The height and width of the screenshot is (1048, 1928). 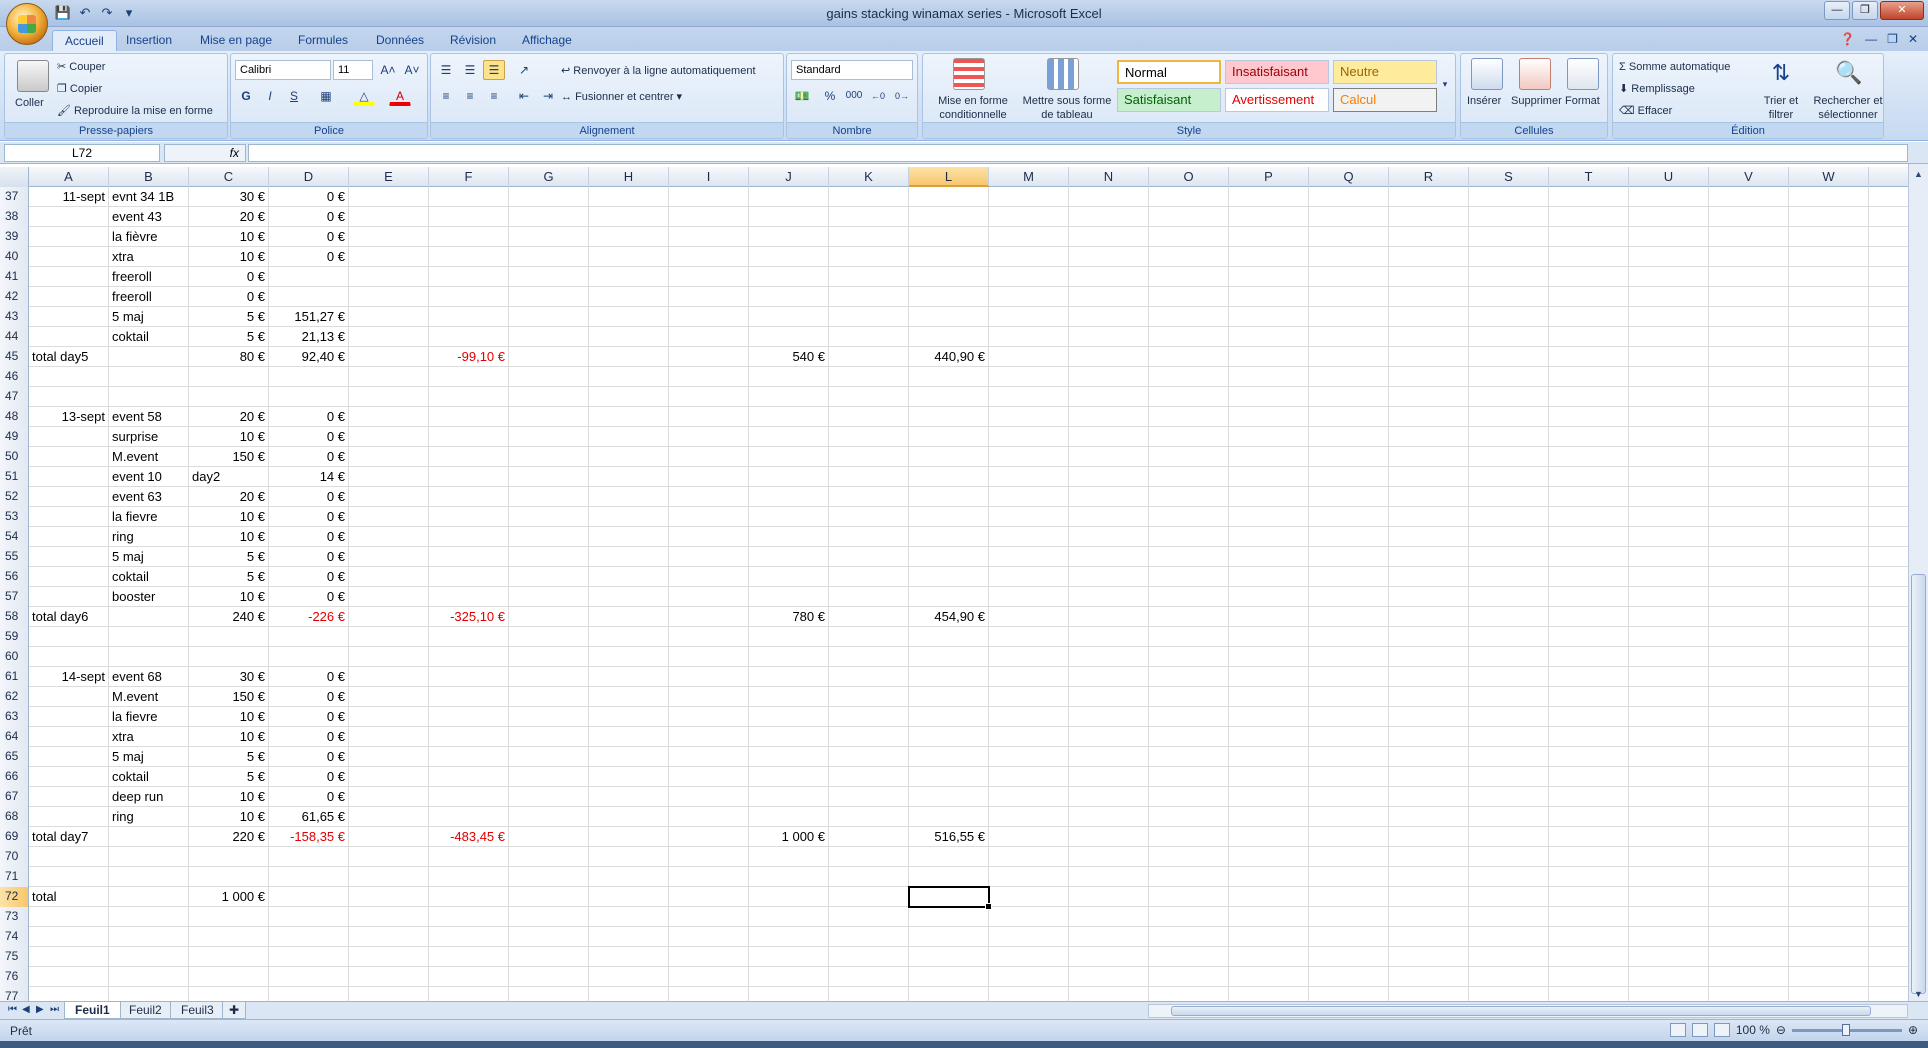 I want to click on cell-k74, so click(x=869, y=937).